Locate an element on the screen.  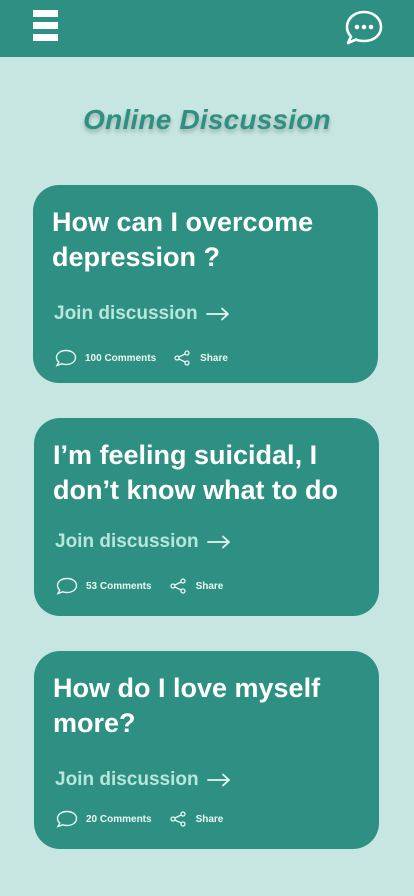
comments-link: 20 Comments is located at coordinates (104, 819).